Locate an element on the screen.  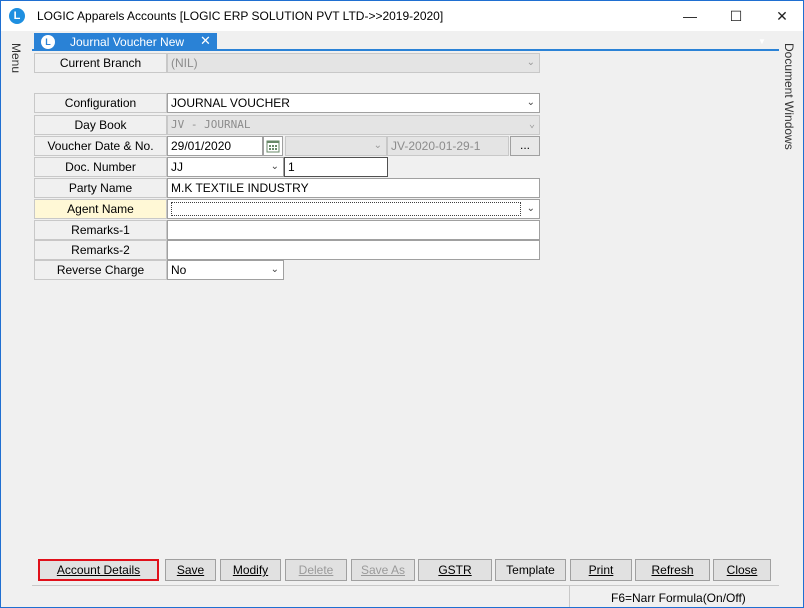
tab-overflow-chevron-icon: ▼ is located at coordinates (762, 41).